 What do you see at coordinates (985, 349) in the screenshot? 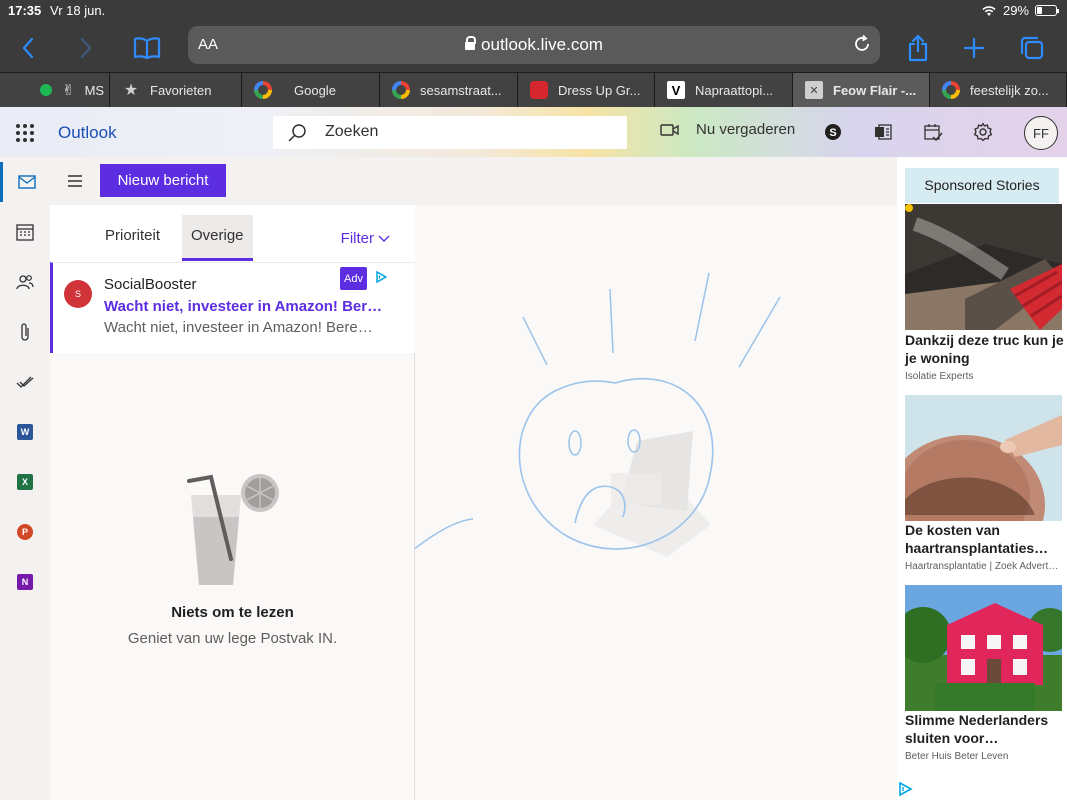
I see `ad-title: Dankzij deze truc kun je je woning` at bounding box center [985, 349].